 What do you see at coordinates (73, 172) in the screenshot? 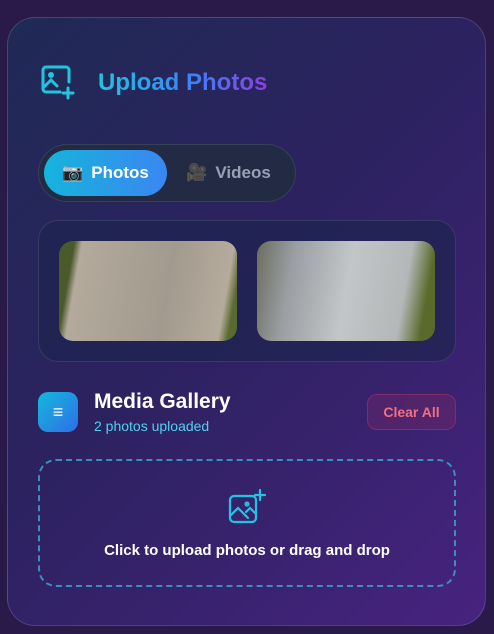
I see `camera-icon: 📷` at bounding box center [73, 172].